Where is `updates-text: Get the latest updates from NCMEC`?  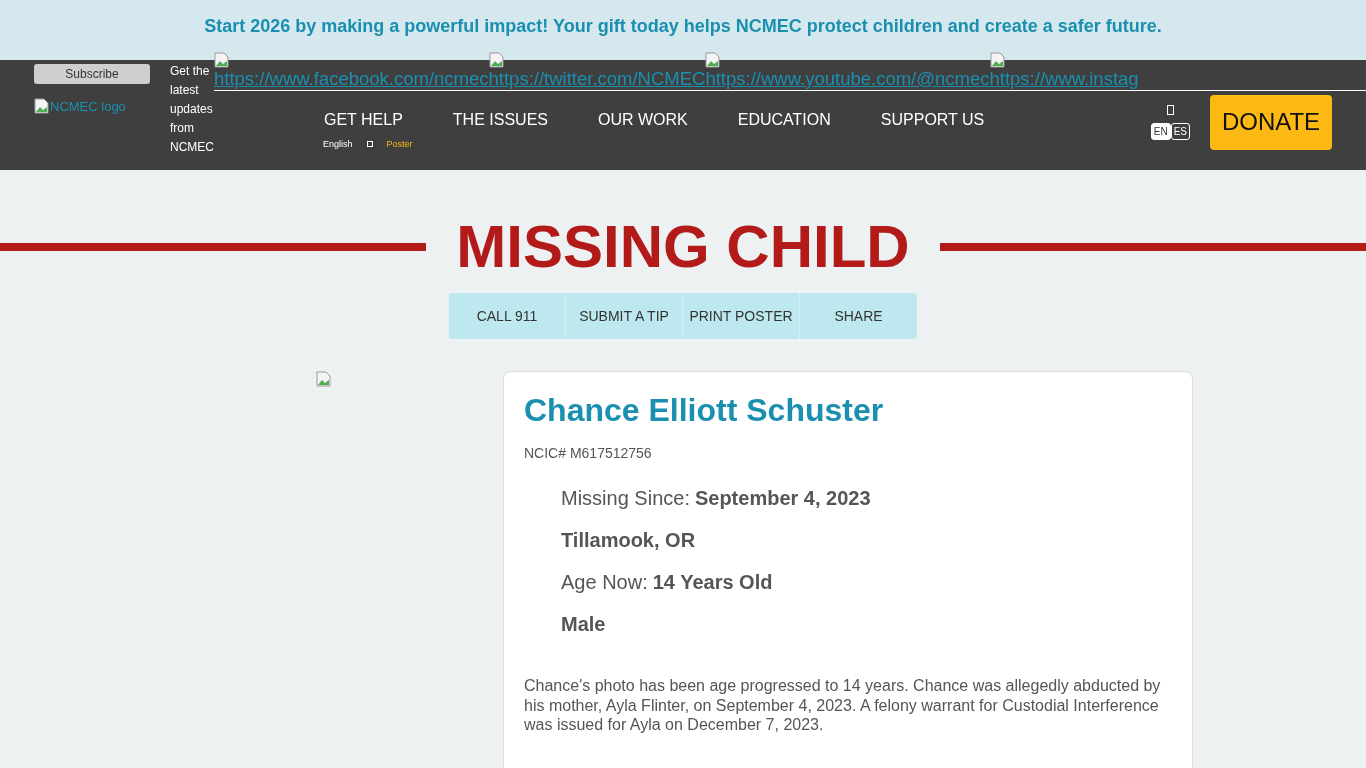
updates-text: Get the latest updates from NCMEC is located at coordinates (192, 109).